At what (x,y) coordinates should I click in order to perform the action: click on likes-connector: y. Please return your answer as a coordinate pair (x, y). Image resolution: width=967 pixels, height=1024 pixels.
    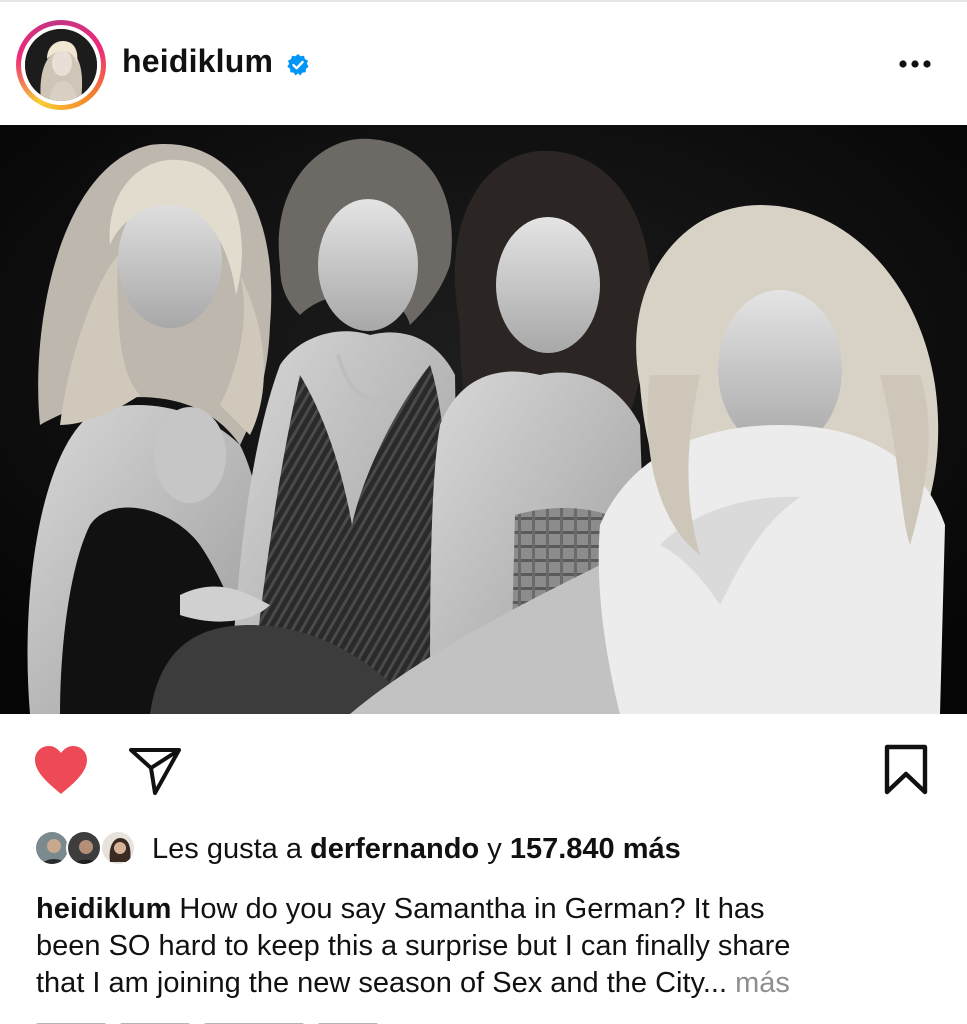
    Looking at the image, I should click on (494, 849).